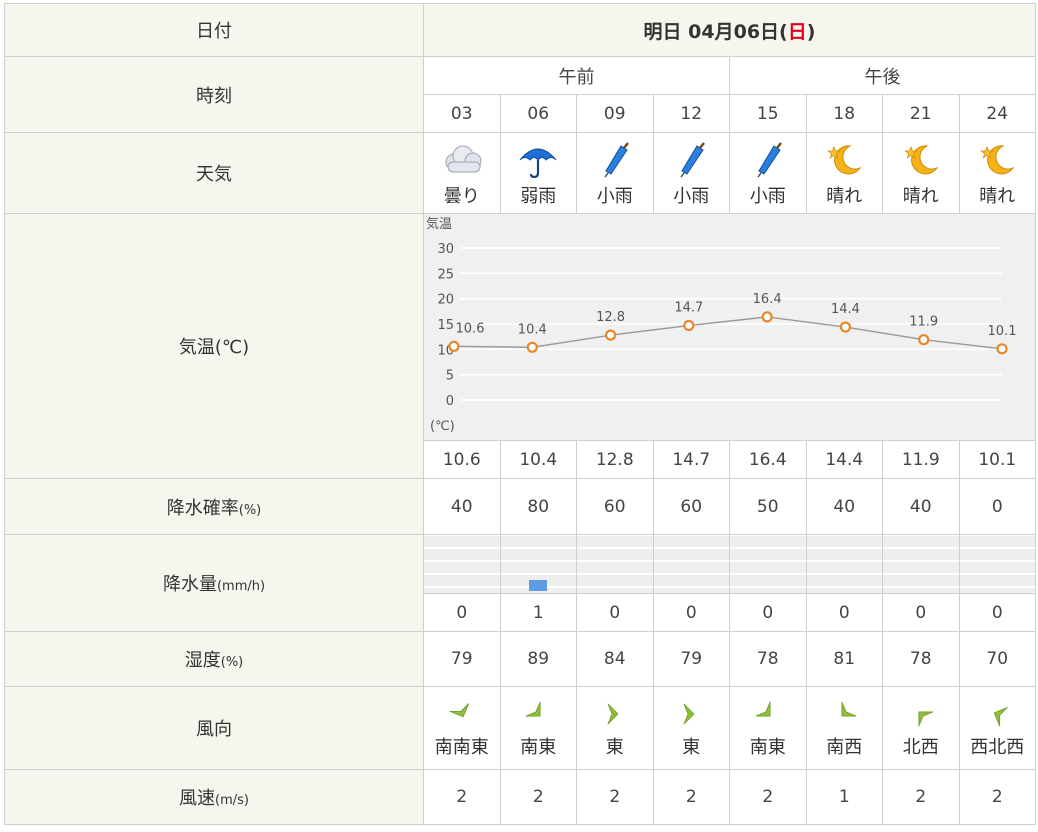 The height and width of the screenshot is (832, 1038). What do you see at coordinates (538, 196) in the screenshot?
I see `weather-label-text: 弱雨` at bounding box center [538, 196].